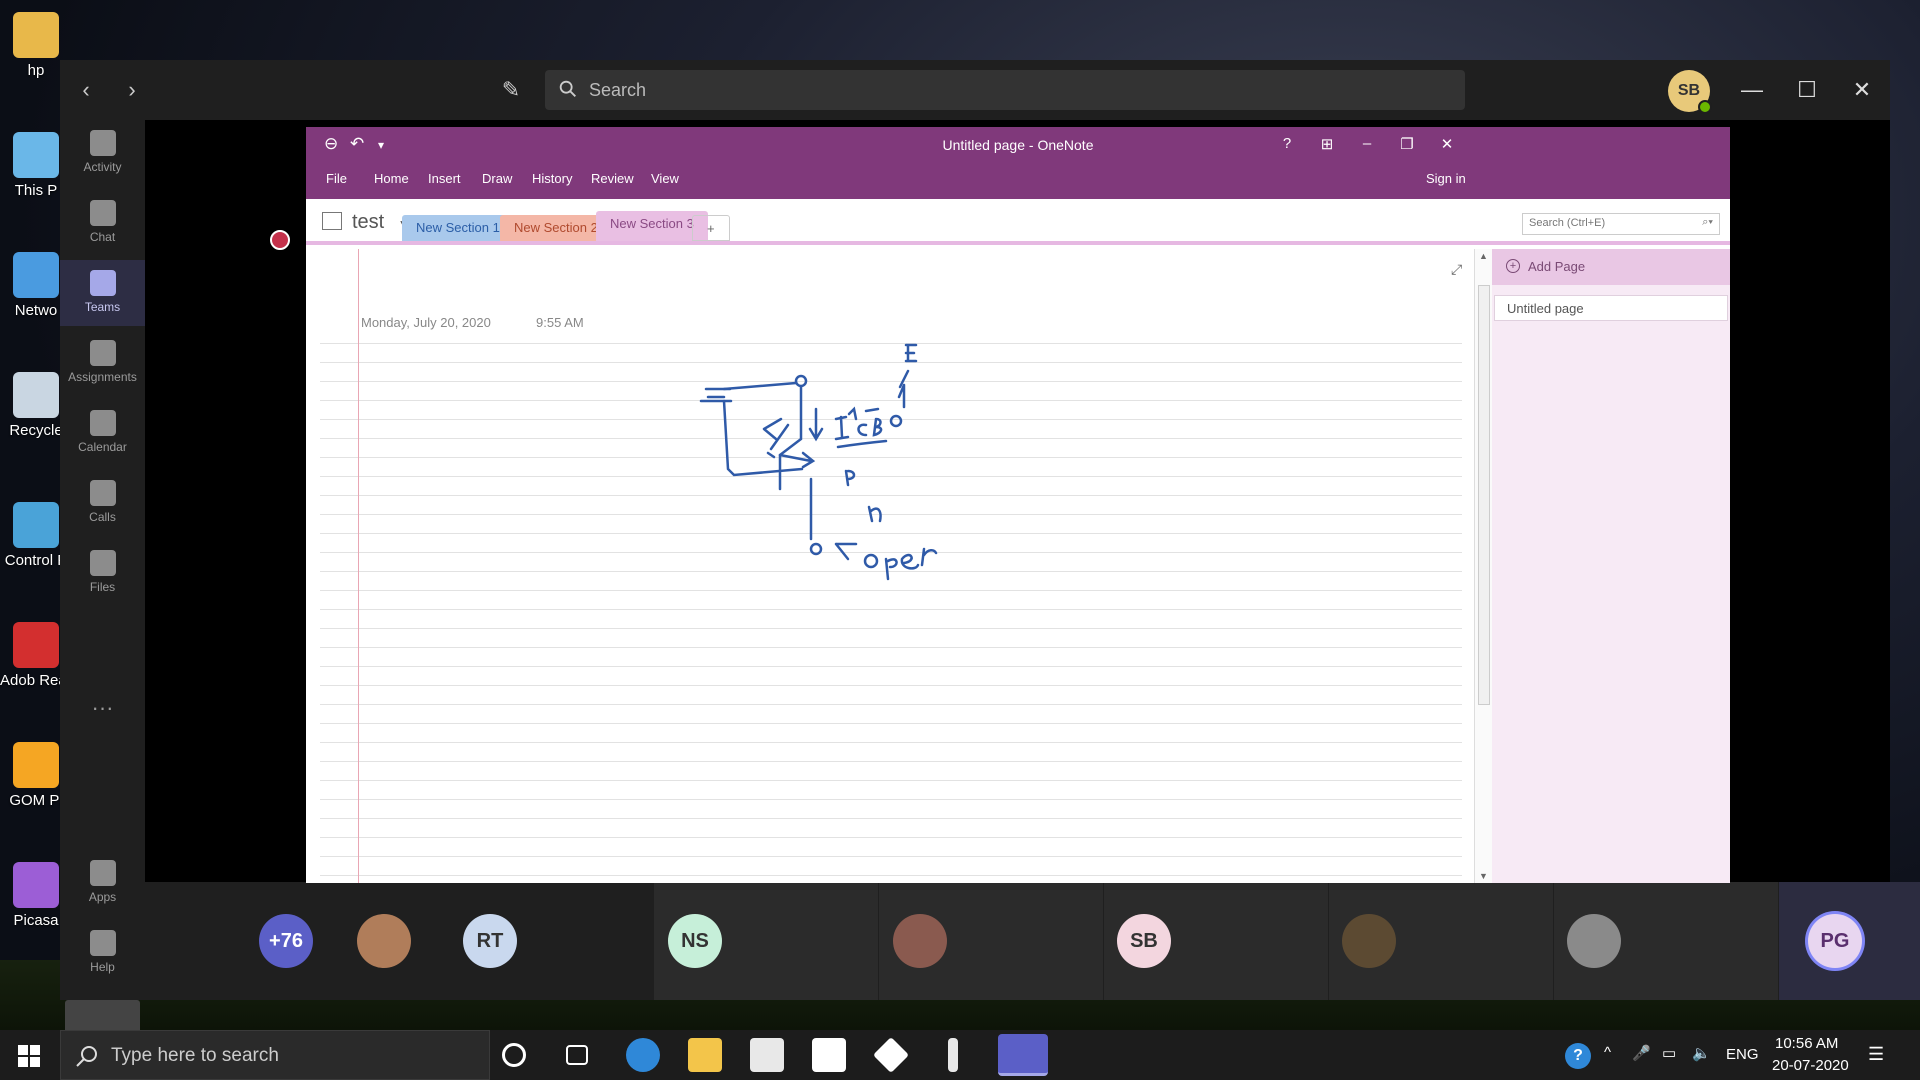  Describe the element at coordinates (1806, 1043) in the screenshot. I see `clock-time: 10:56 AM` at that location.